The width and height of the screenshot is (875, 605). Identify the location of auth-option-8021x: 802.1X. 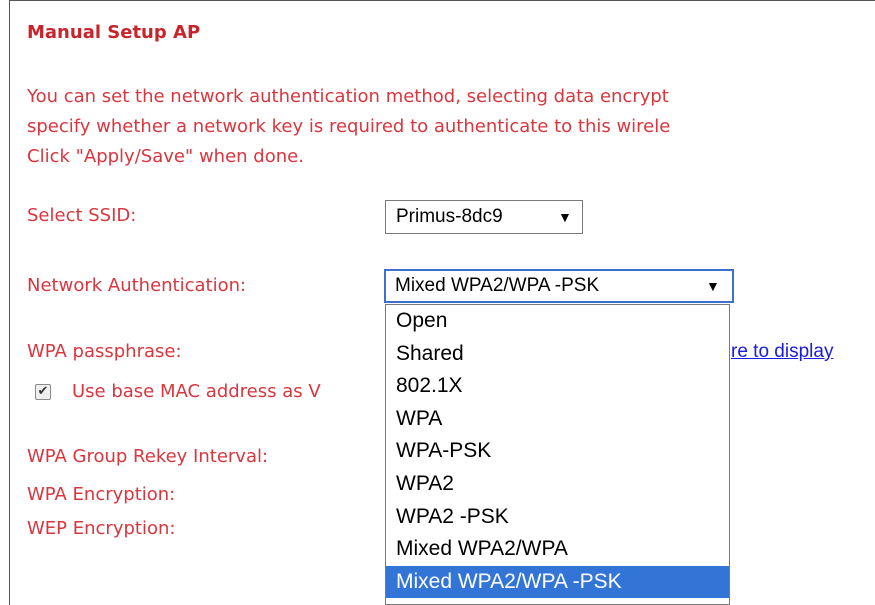
(557, 386).